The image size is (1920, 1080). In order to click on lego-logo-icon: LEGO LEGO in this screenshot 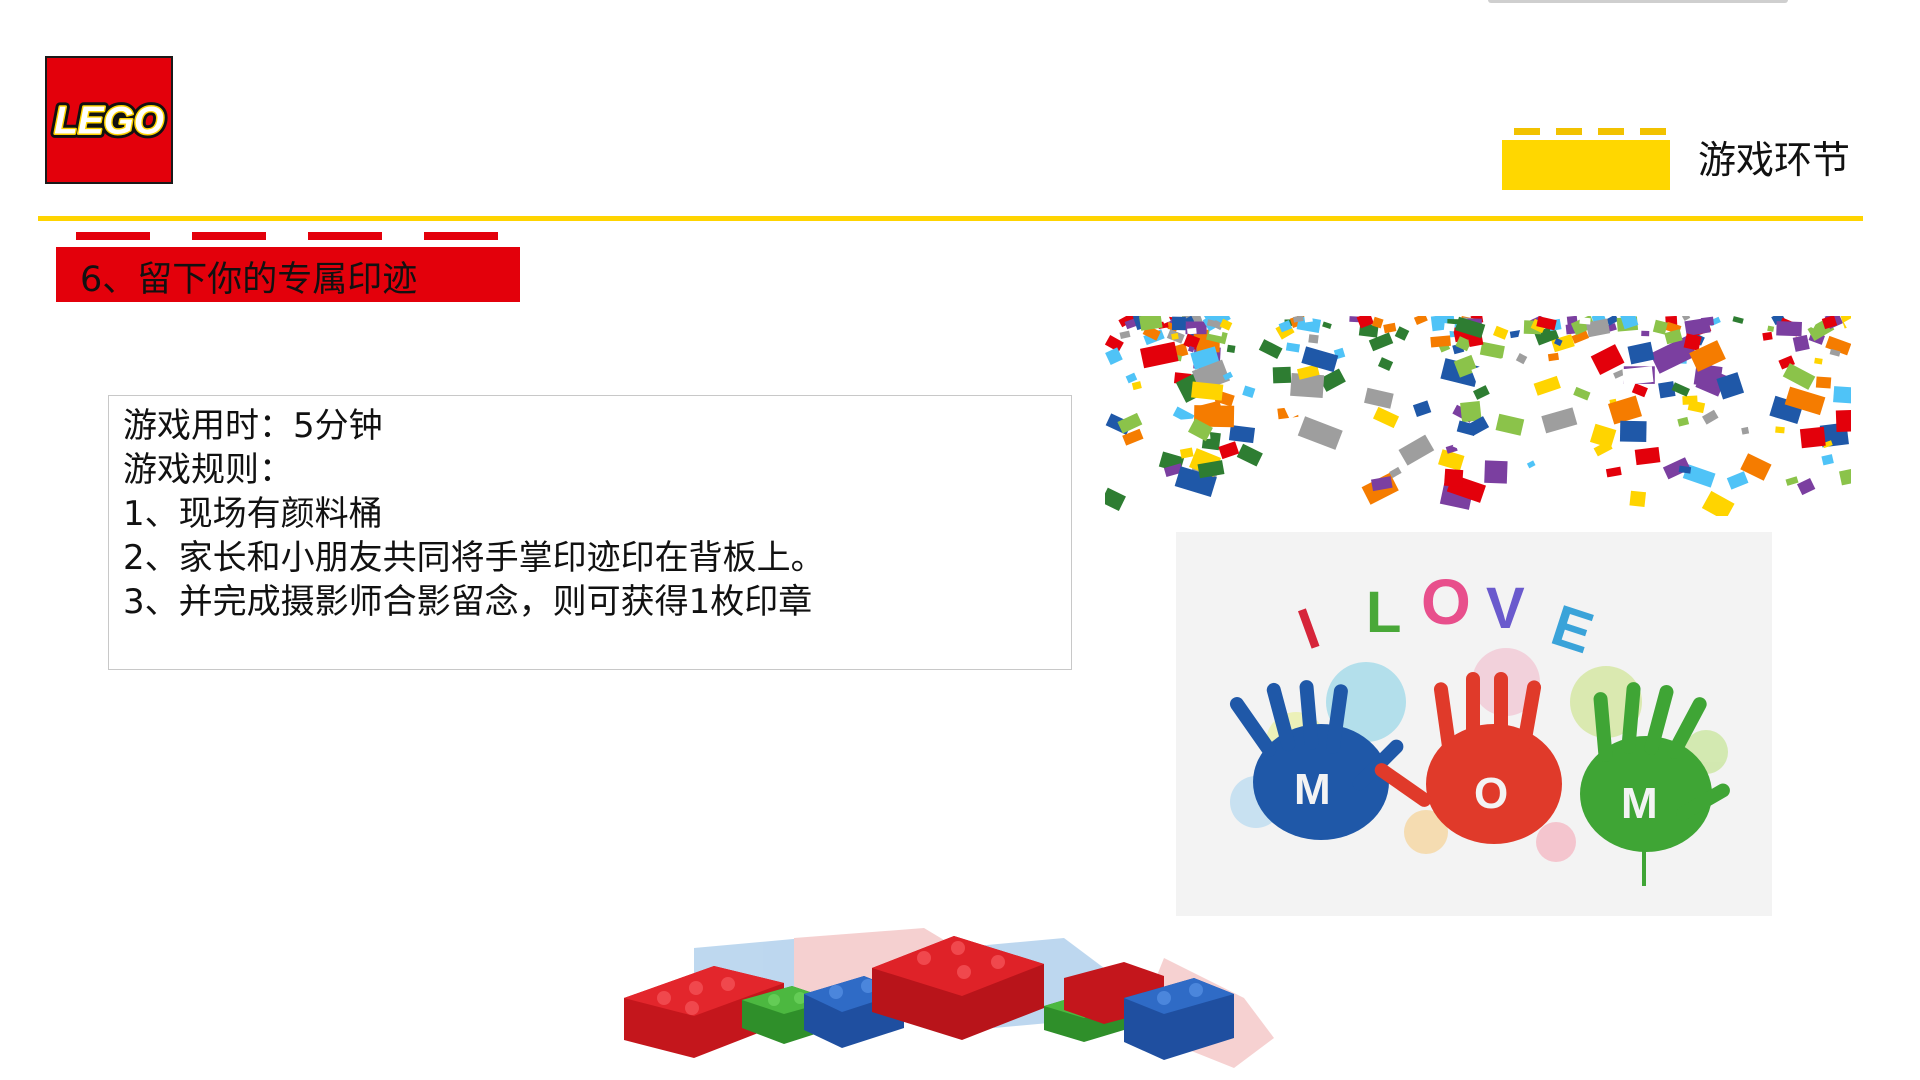, I will do `click(109, 120)`.